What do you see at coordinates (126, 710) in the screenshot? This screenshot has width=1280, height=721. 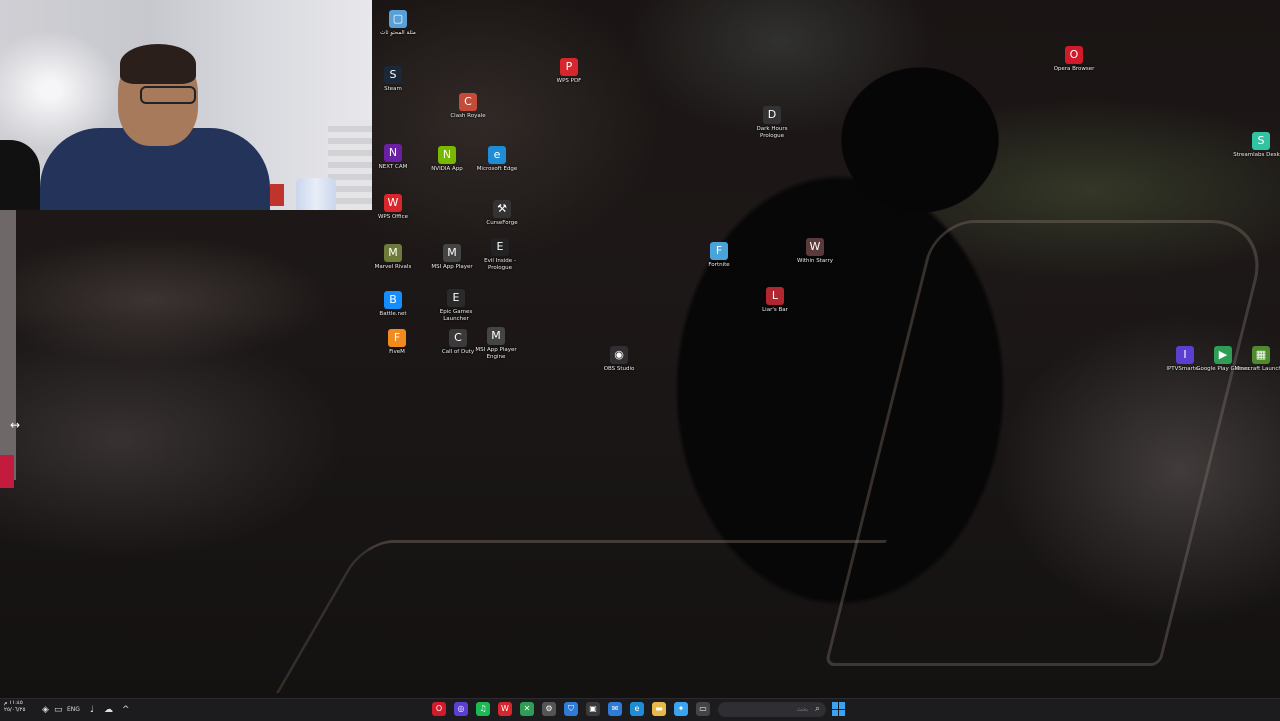 I see `tray-chevron-icon: ^` at bounding box center [126, 710].